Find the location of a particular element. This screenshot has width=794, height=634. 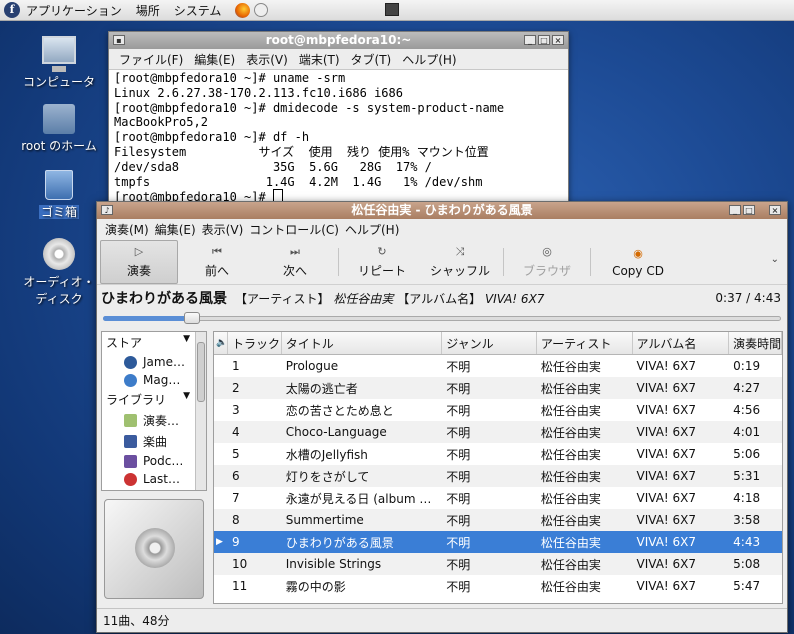

sidebar-scroll-thumb is located at coordinates (201, 372).